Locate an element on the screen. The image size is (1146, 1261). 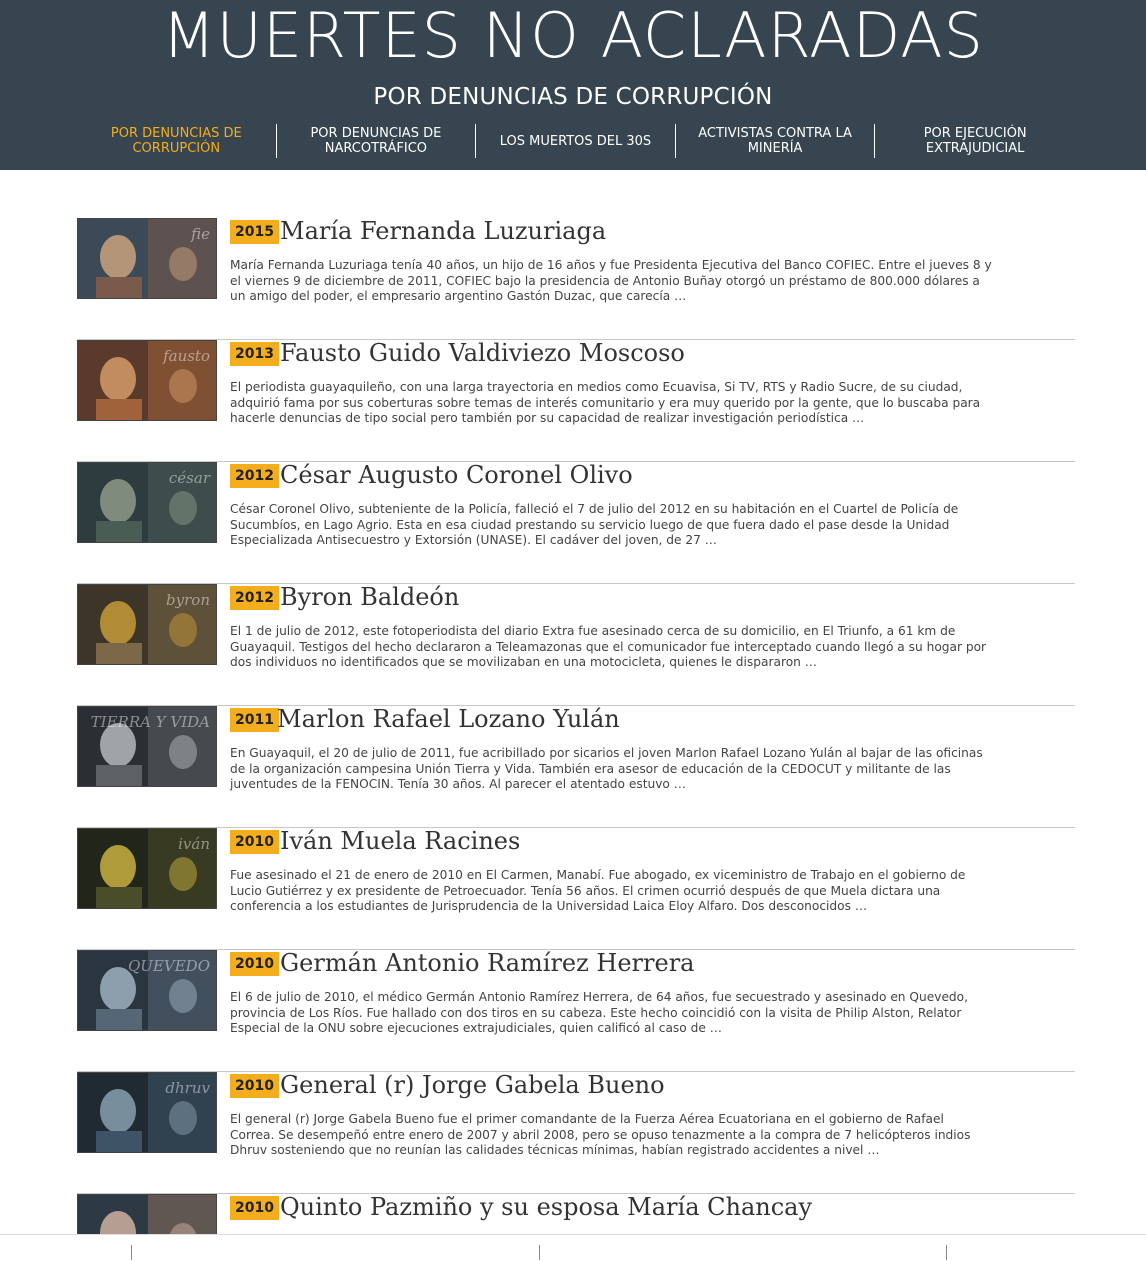
case-title-link: Iván Muela Racines is located at coordinates (400, 841).